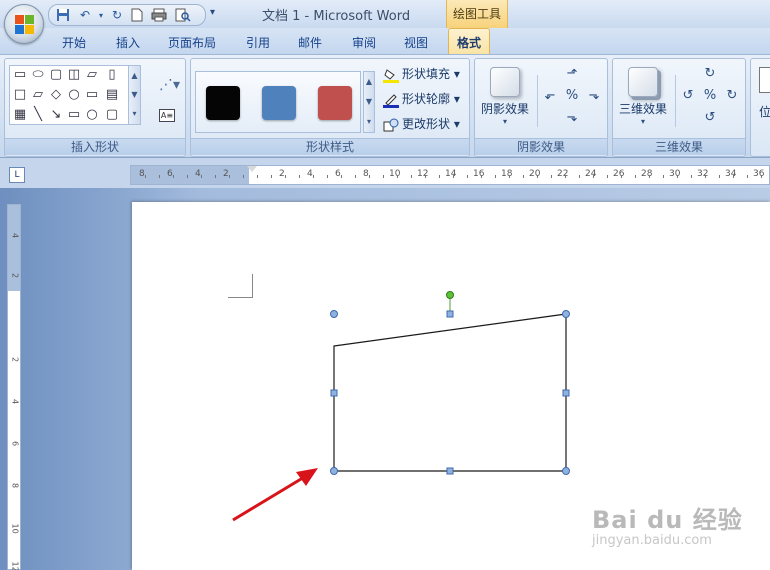 This screenshot has height=570, width=770. Describe the element at coordinates (112, 115) in the screenshot. I see `rounded-shape-icon: ▢` at that location.